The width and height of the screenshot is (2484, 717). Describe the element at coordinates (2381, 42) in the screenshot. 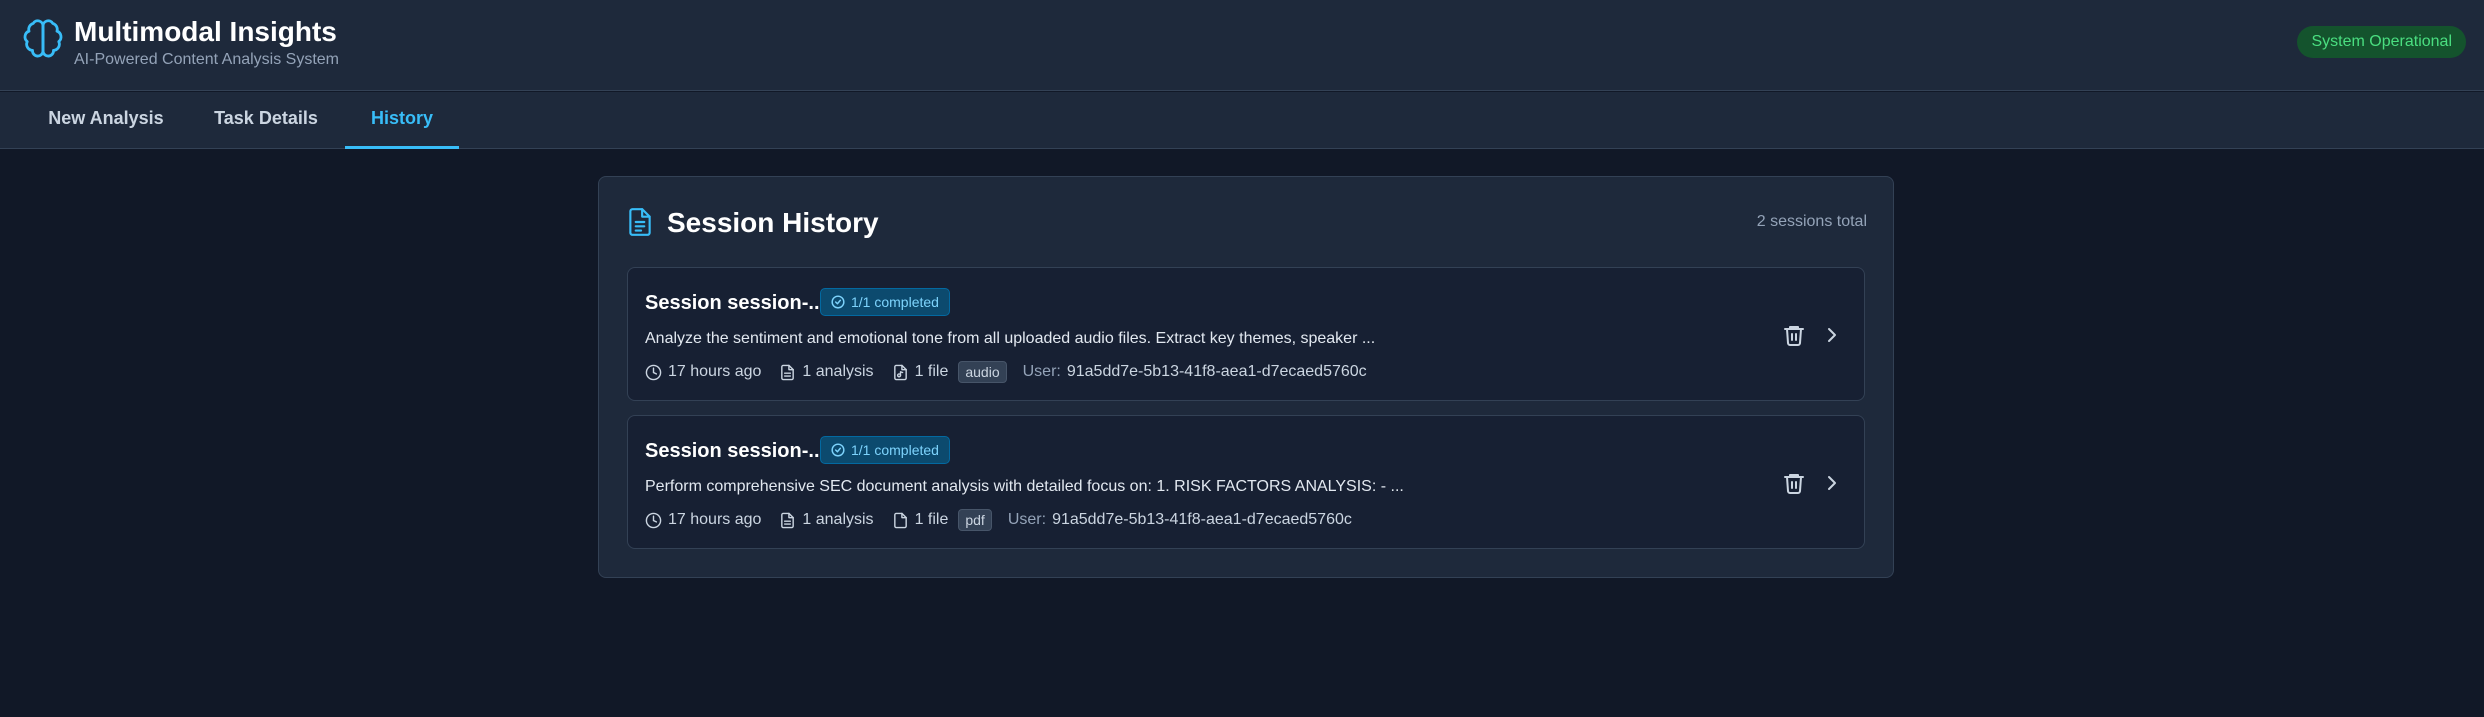

I see `system-status-badge: System Operational` at that location.